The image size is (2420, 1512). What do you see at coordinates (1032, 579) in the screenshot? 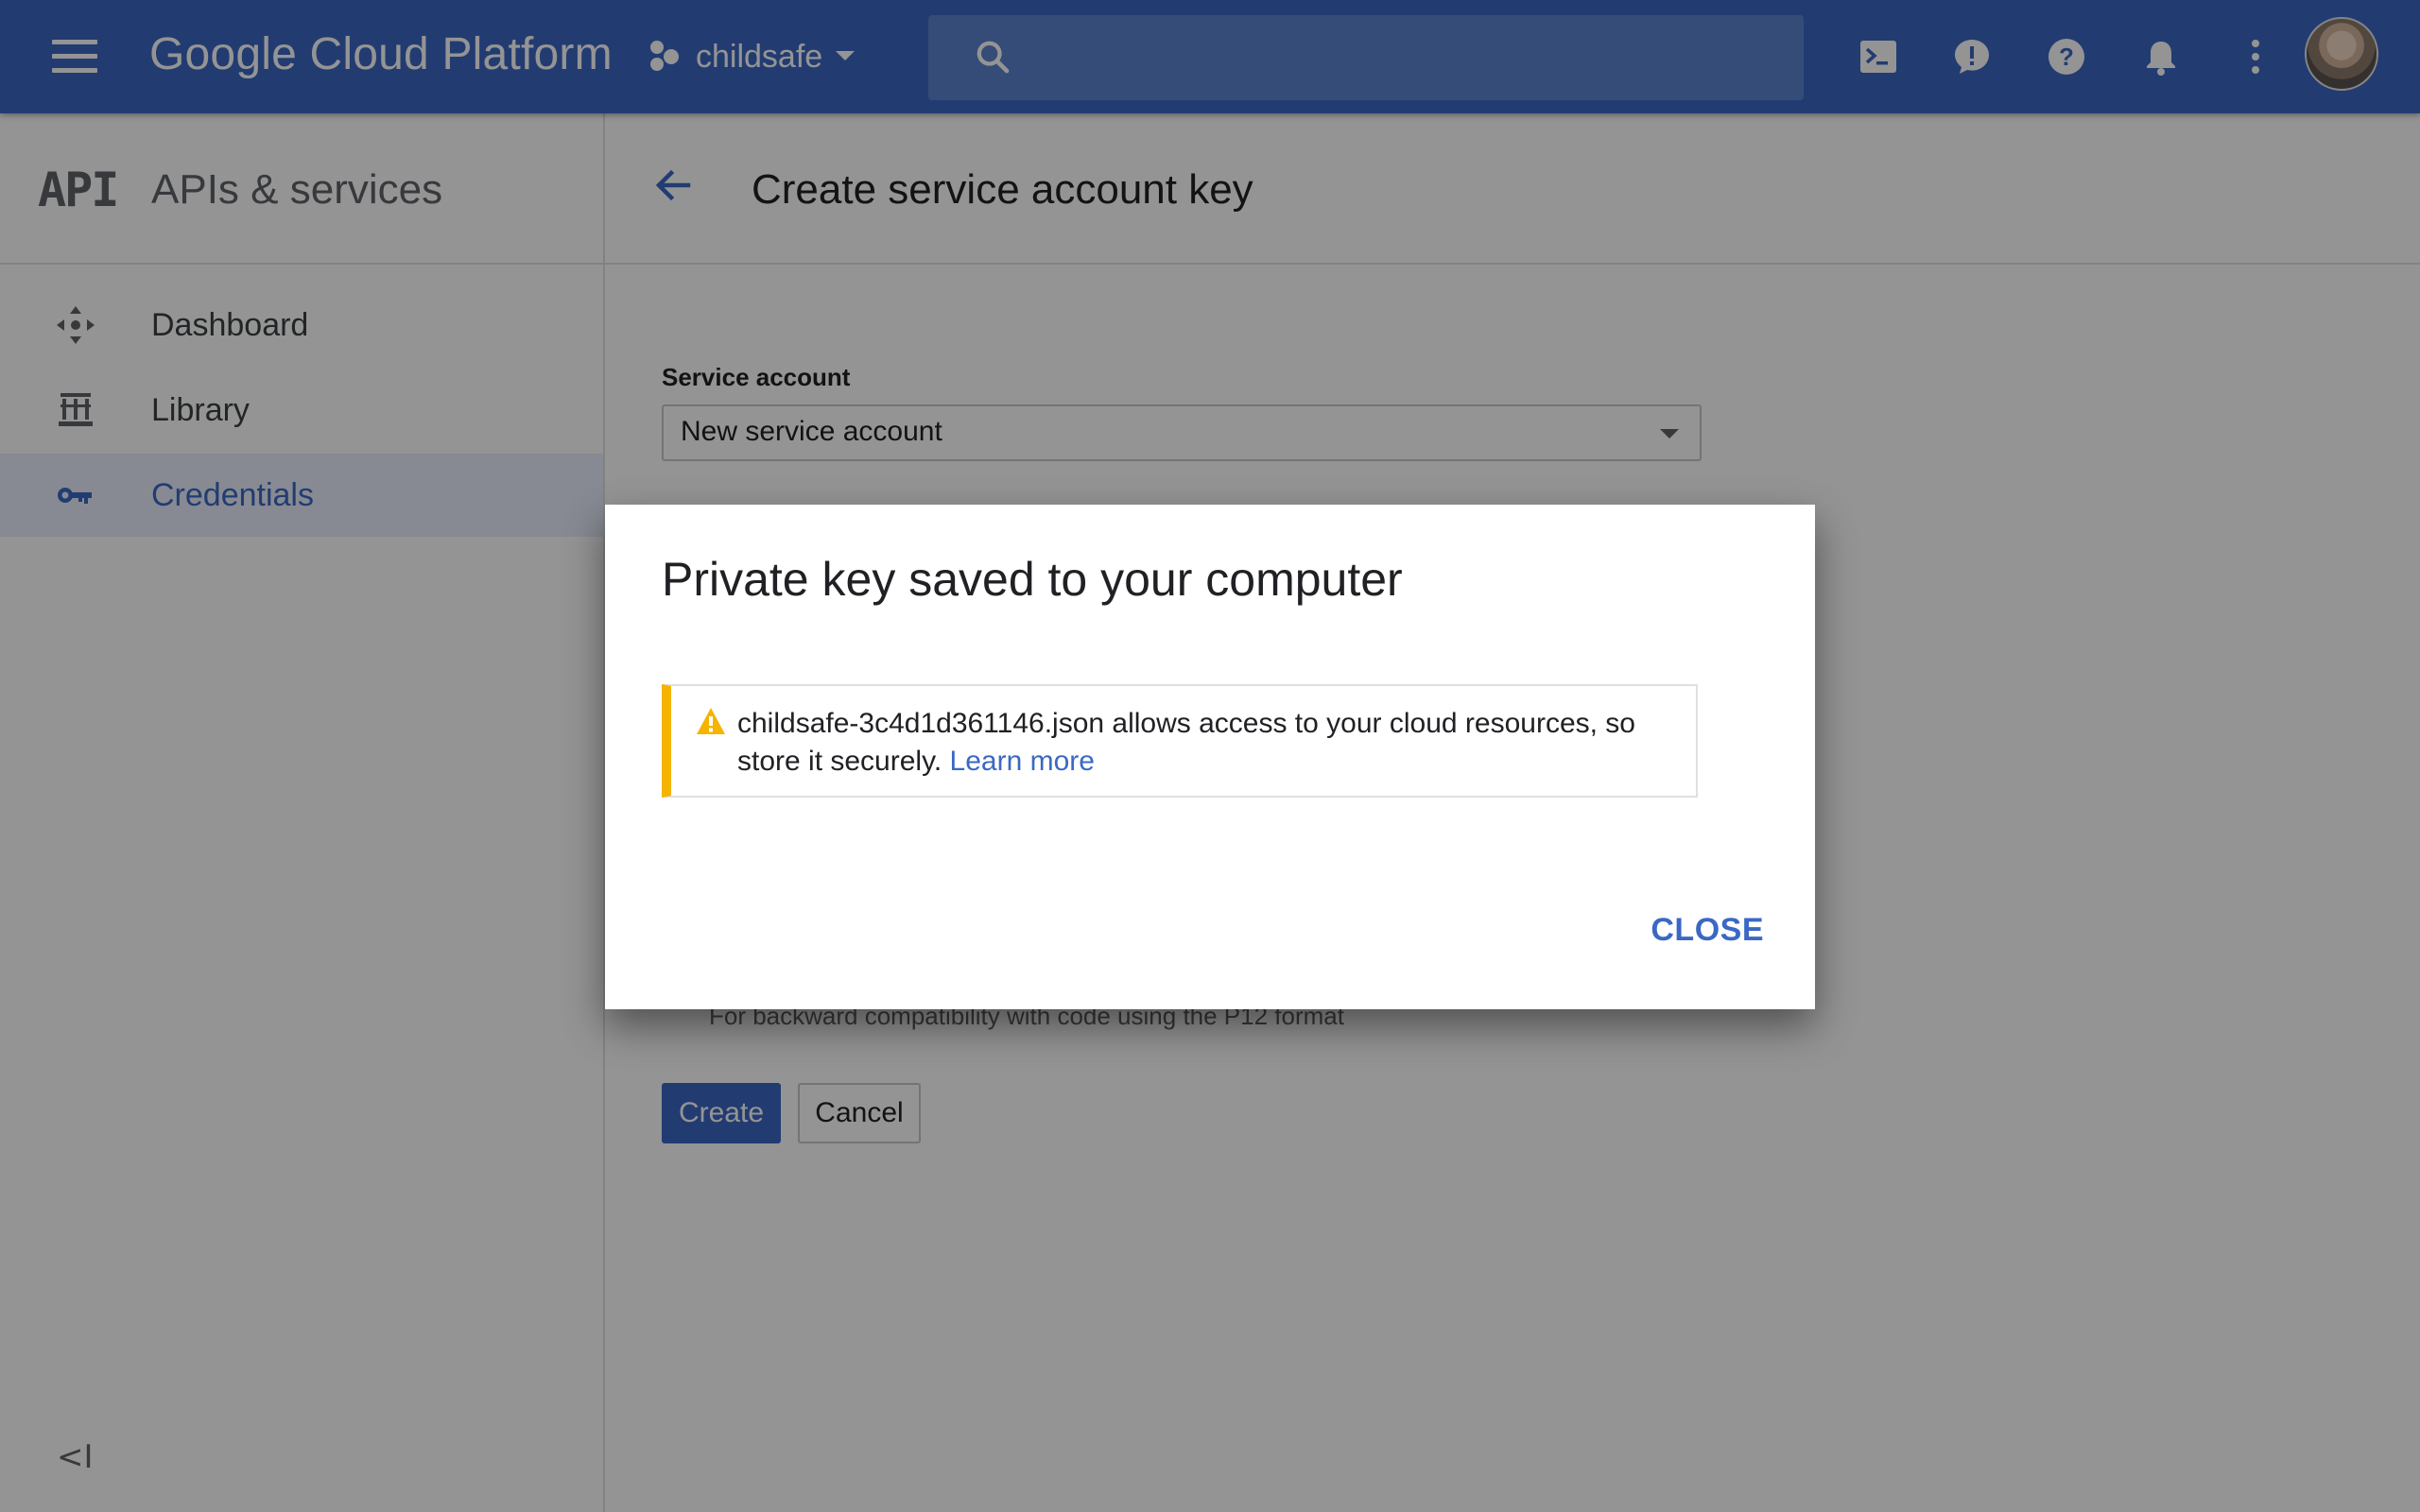
I see `dialog-title: Private key saved to your computer` at bounding box center [1032, 579].